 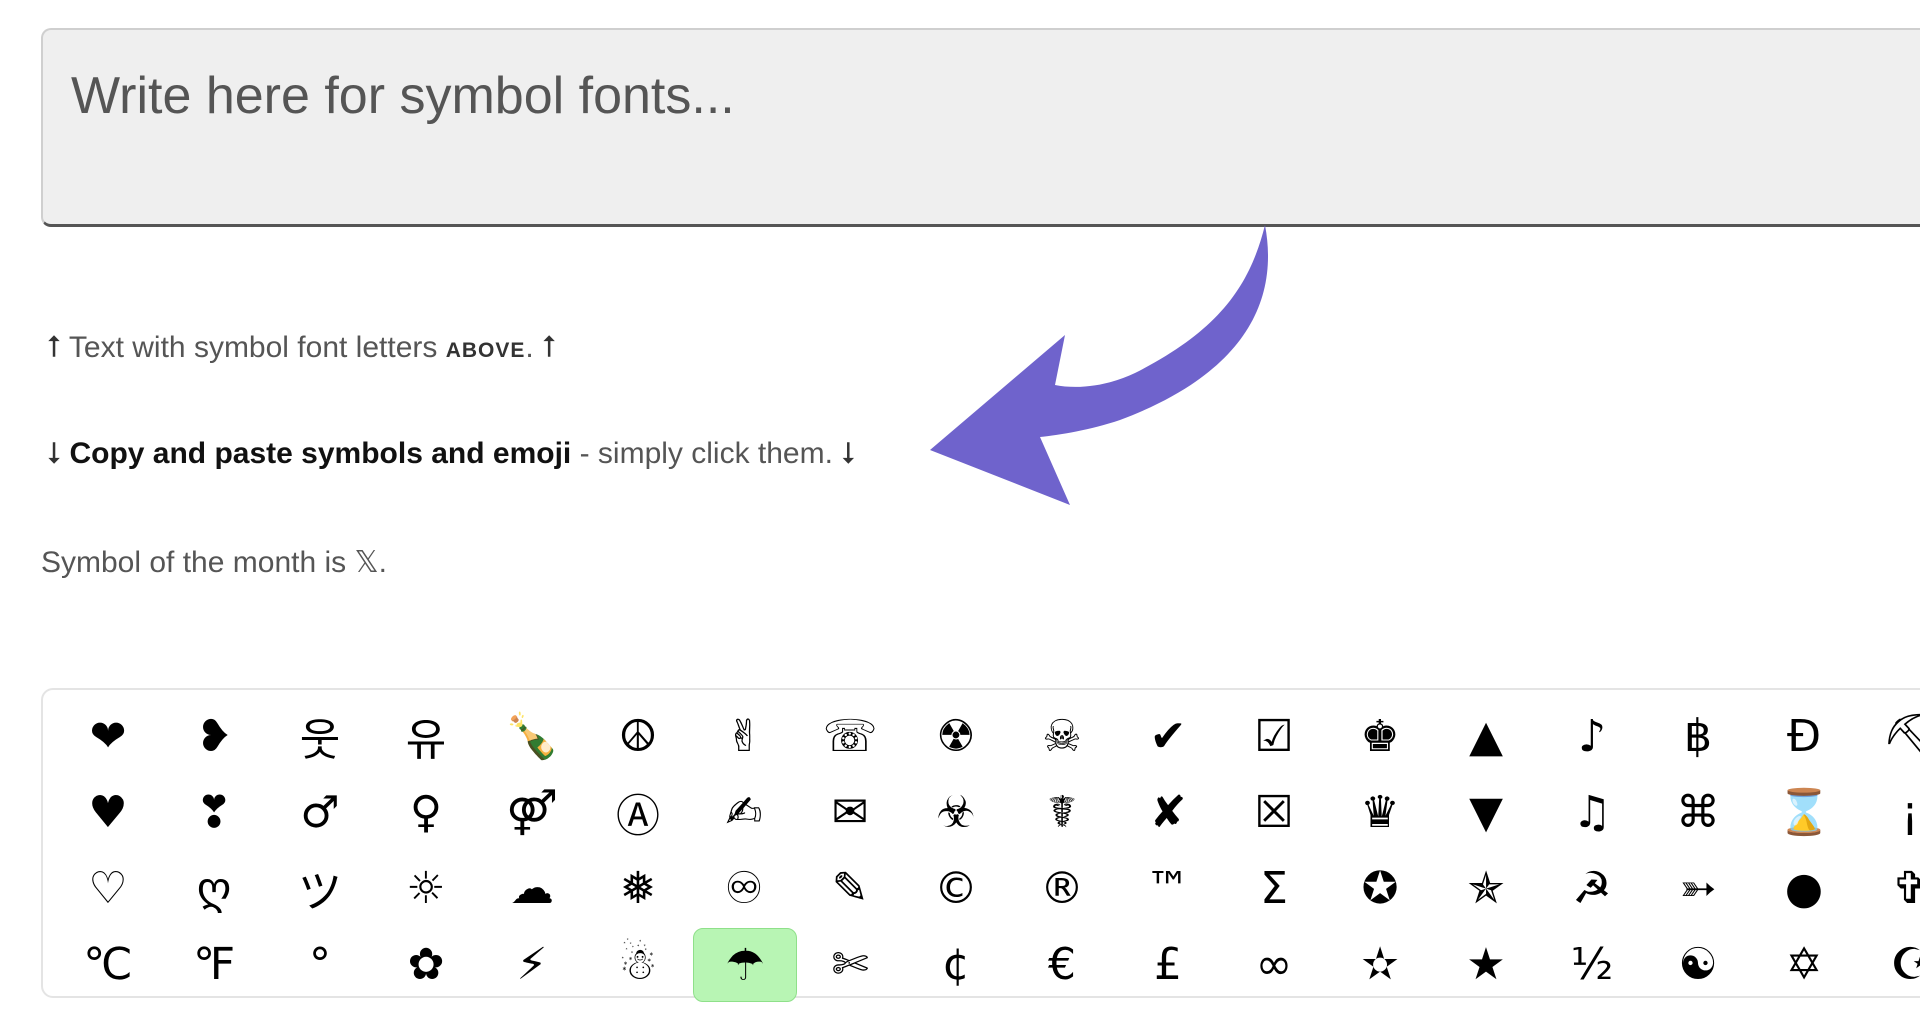 What do you see at coordinates (1380, 888) in the screenshot?
I see `symbol-cell: ✪` at bounding box center [1380, 888].